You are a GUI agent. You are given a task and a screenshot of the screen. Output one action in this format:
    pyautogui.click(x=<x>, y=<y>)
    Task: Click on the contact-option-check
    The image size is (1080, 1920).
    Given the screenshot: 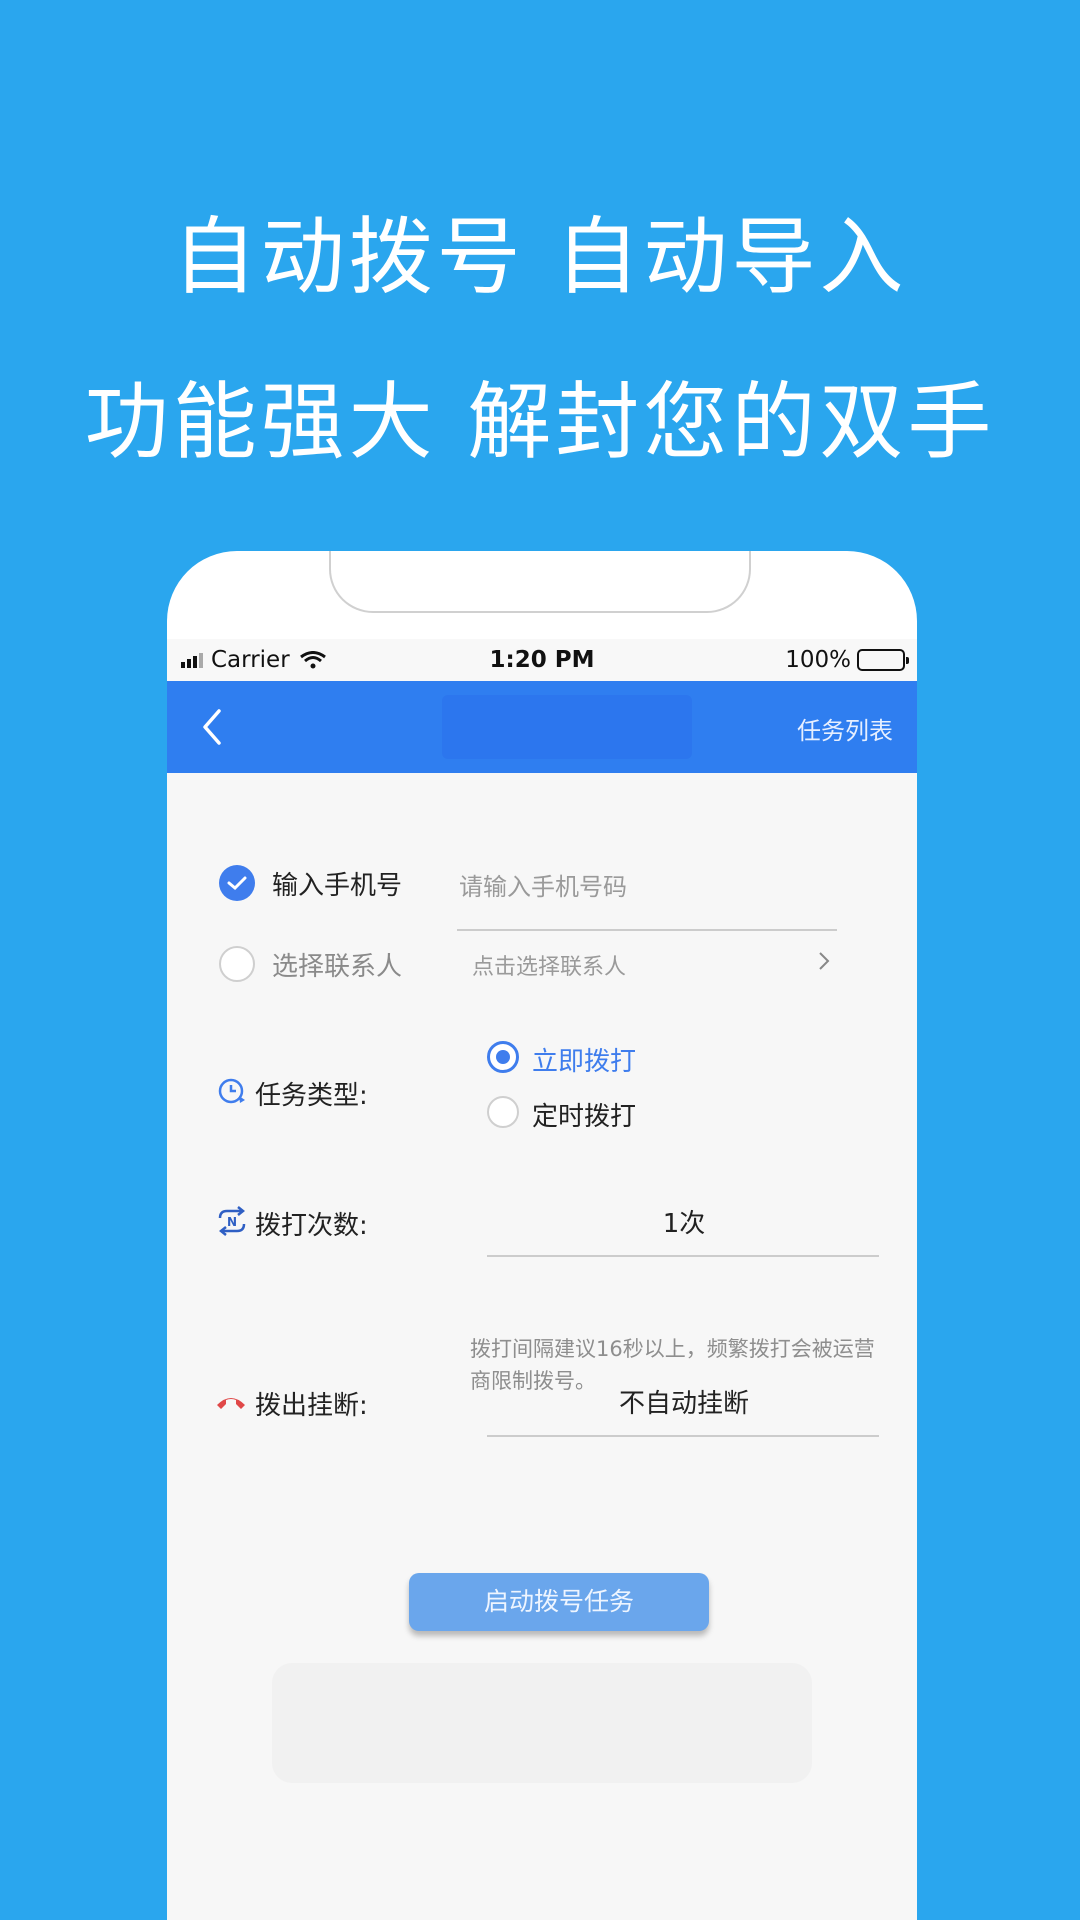 What is the action you would take?
    pyautogui.click(x=237, y=964)
    